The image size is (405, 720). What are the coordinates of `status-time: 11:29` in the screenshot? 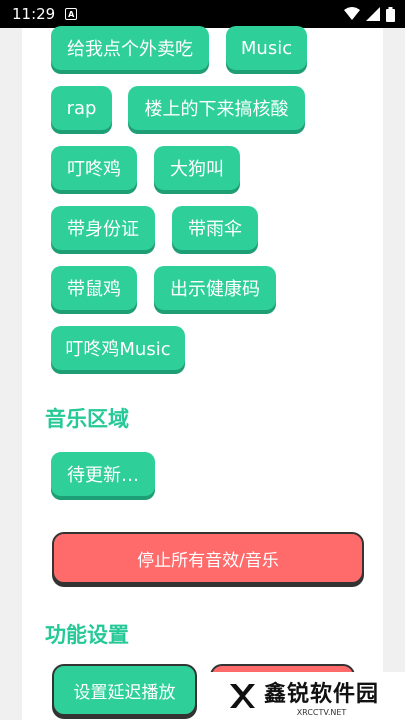 It's located at (34, 14).